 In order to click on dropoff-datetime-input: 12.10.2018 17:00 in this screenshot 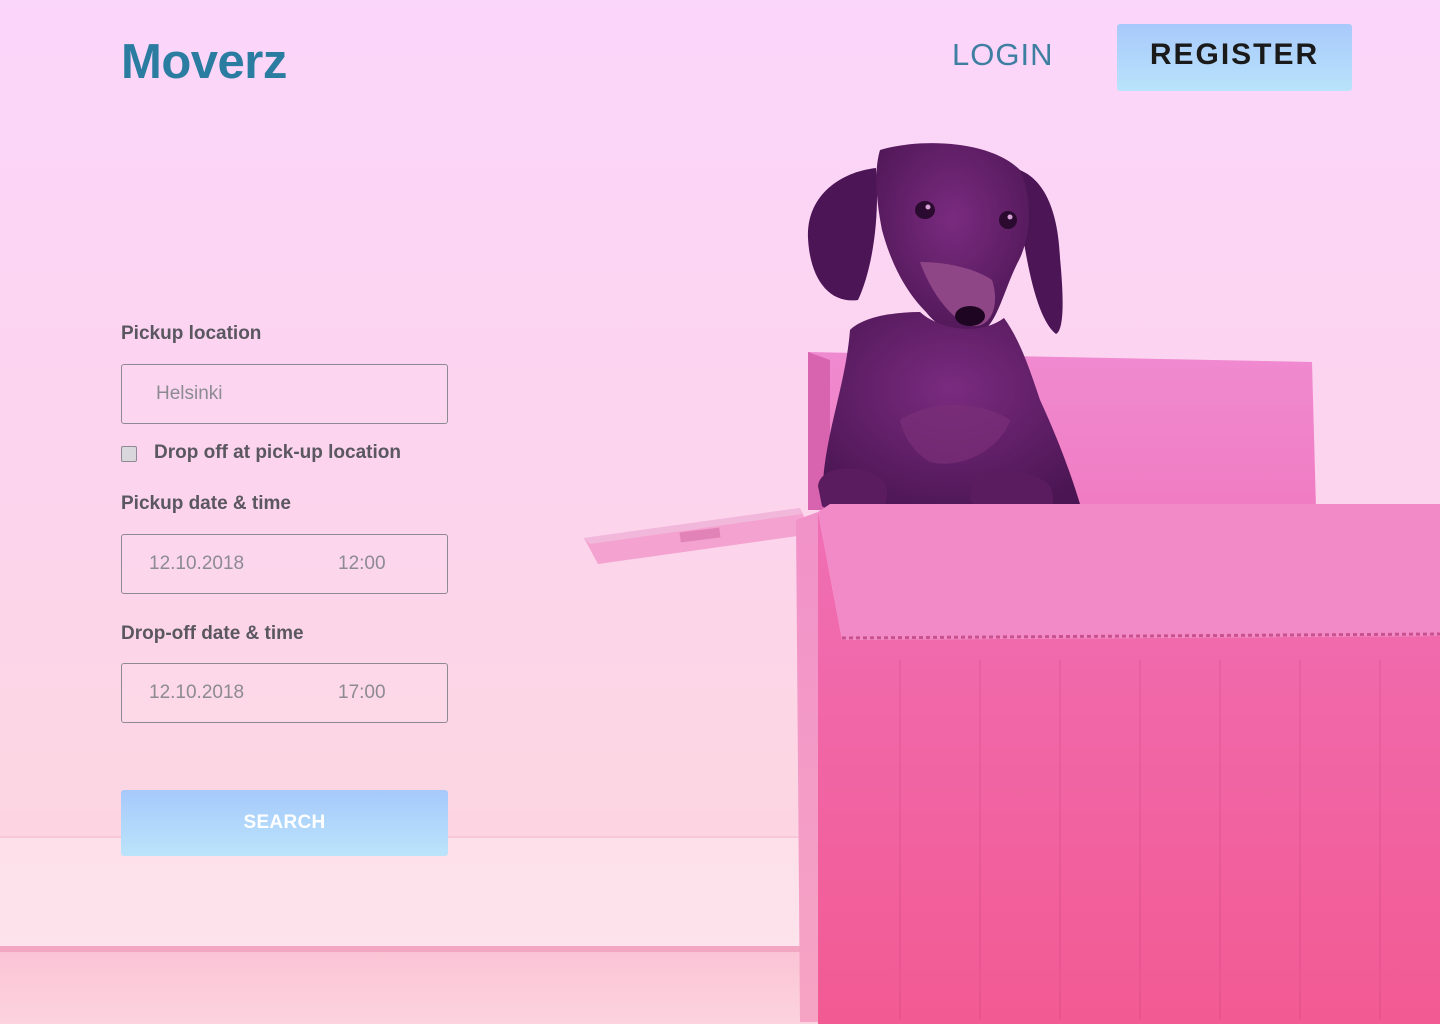, I will do `click(284, 693)`.